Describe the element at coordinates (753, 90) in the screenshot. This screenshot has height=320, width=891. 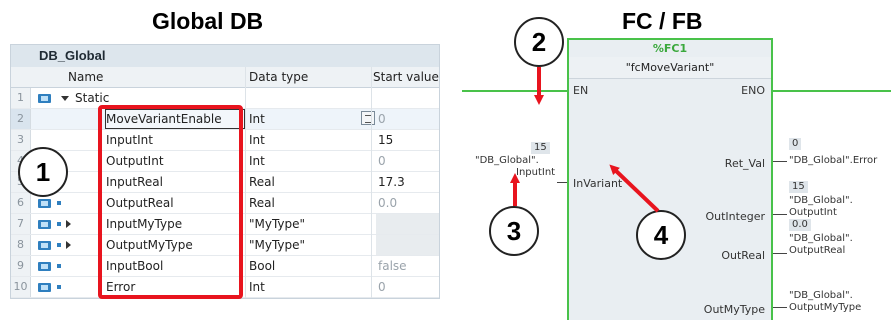
I see `eno-pin: ENO` at that location.